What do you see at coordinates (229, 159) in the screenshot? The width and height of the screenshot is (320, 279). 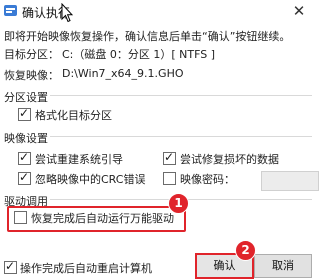 I see `repair-data-label: 尝试修复损坏的数据` at bounding box center [229, 159].